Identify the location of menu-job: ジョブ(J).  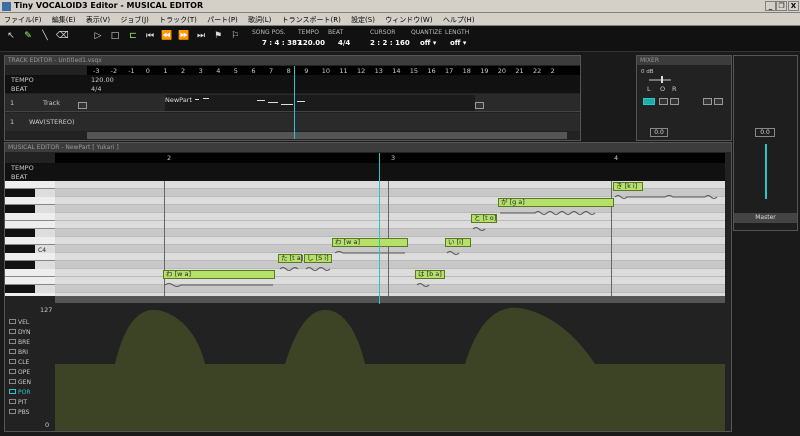
(134, 19).